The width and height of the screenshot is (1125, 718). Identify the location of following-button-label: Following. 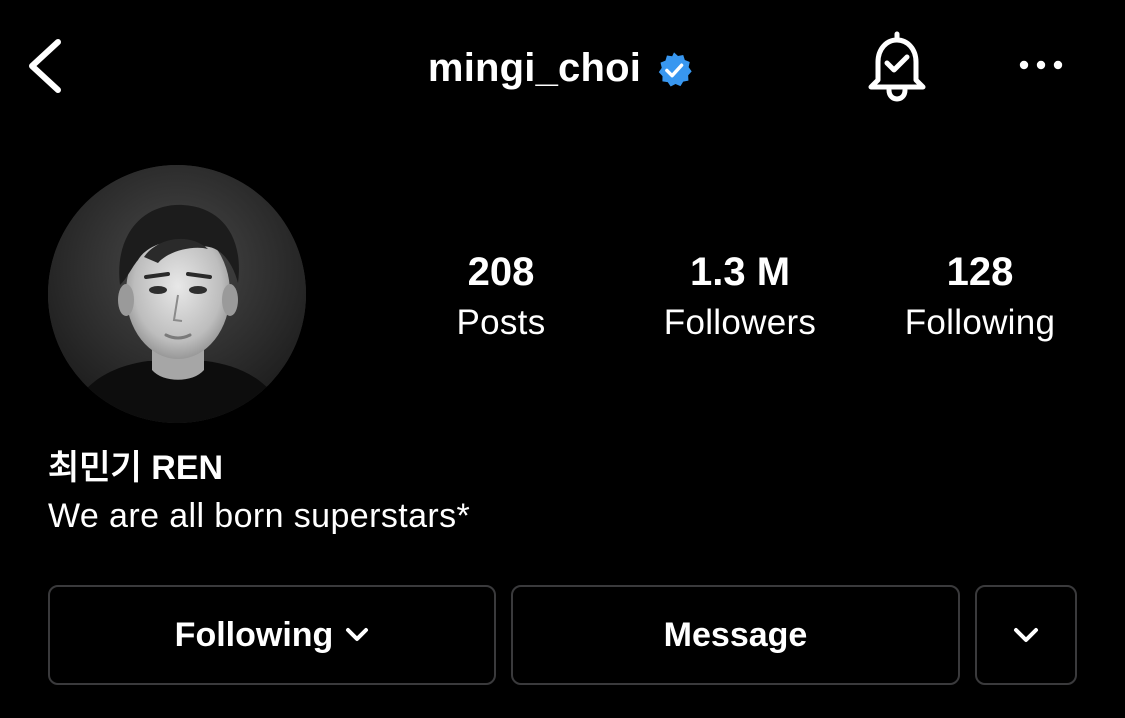
(254, 634).